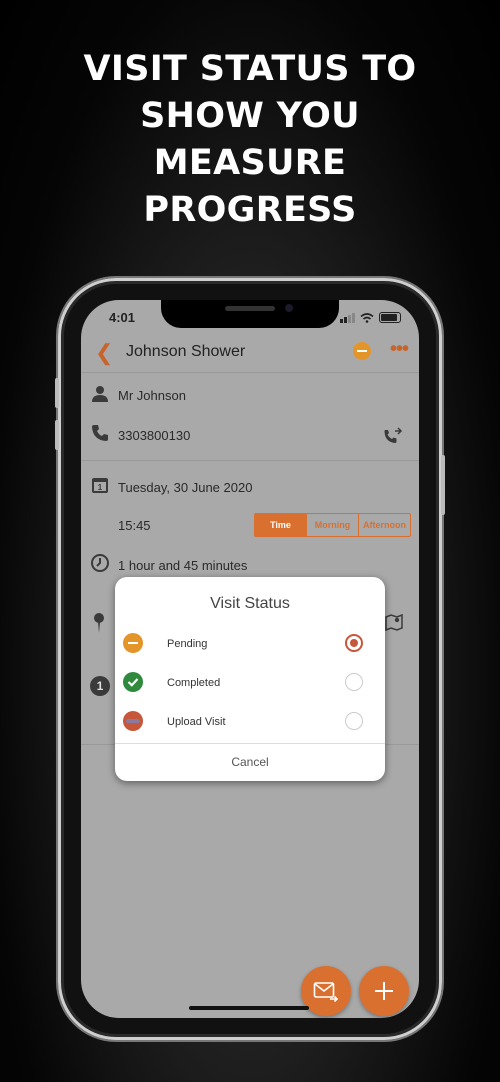 This screenshot has width=500, height=1082. Describe the element at coordinates (196, 722) in the screenshot. I see `option-label: Upload Visit` at that location.